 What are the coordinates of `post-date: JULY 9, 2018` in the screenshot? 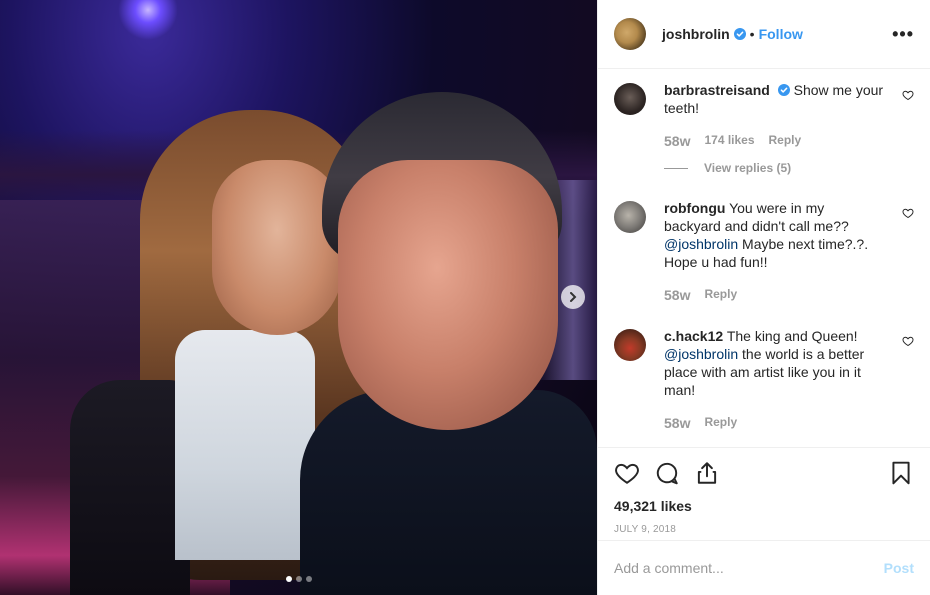 It's located at (764, 529).